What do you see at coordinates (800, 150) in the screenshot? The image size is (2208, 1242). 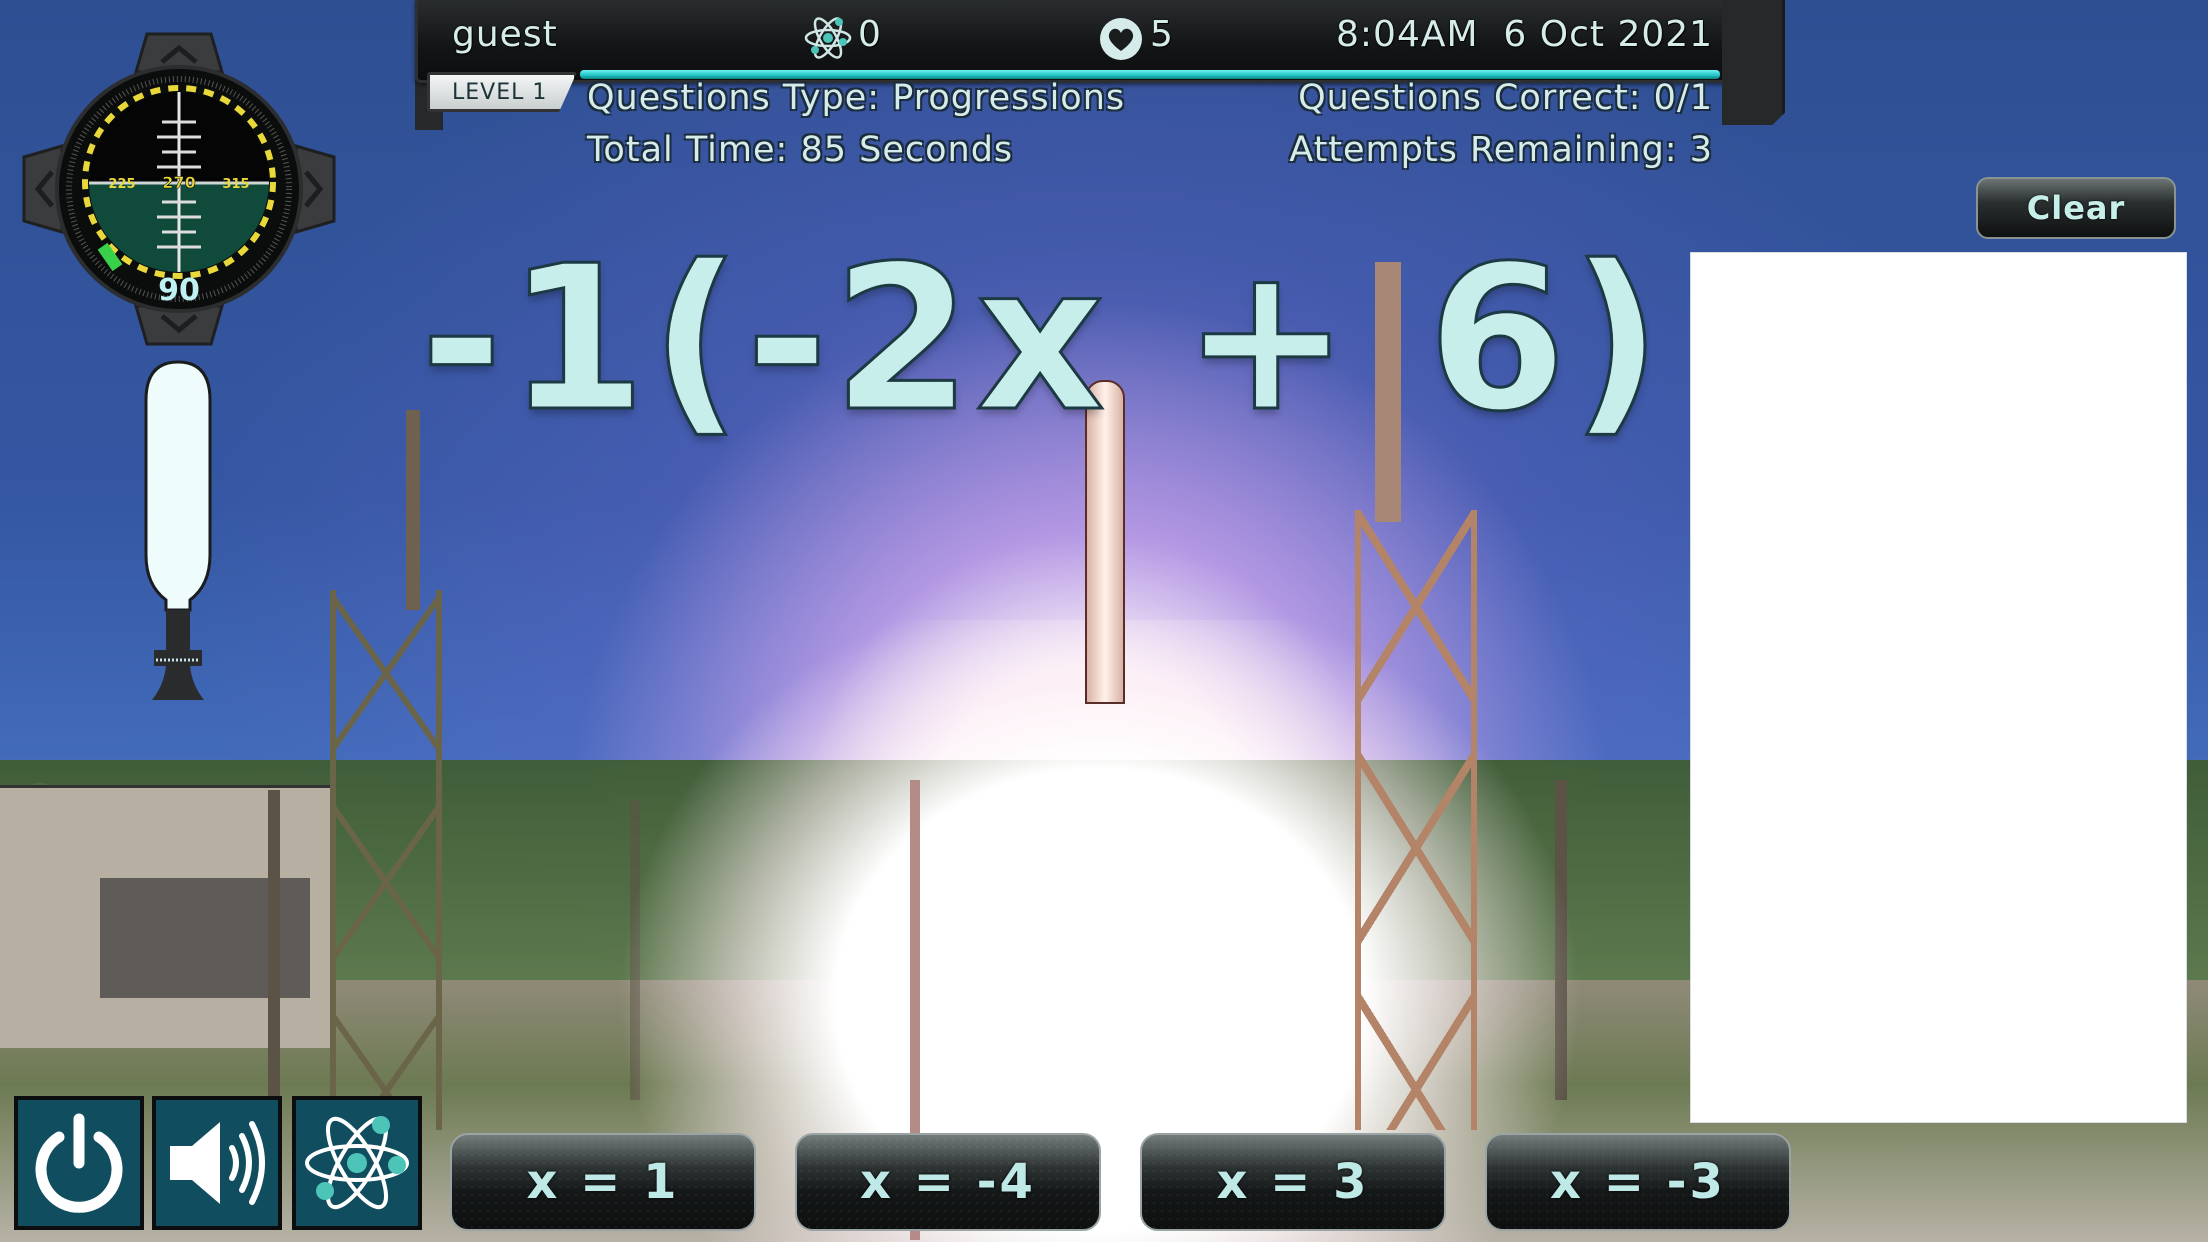 I see `total-time: Total Time: 85 Seconds` at bounding box center [800, 150].